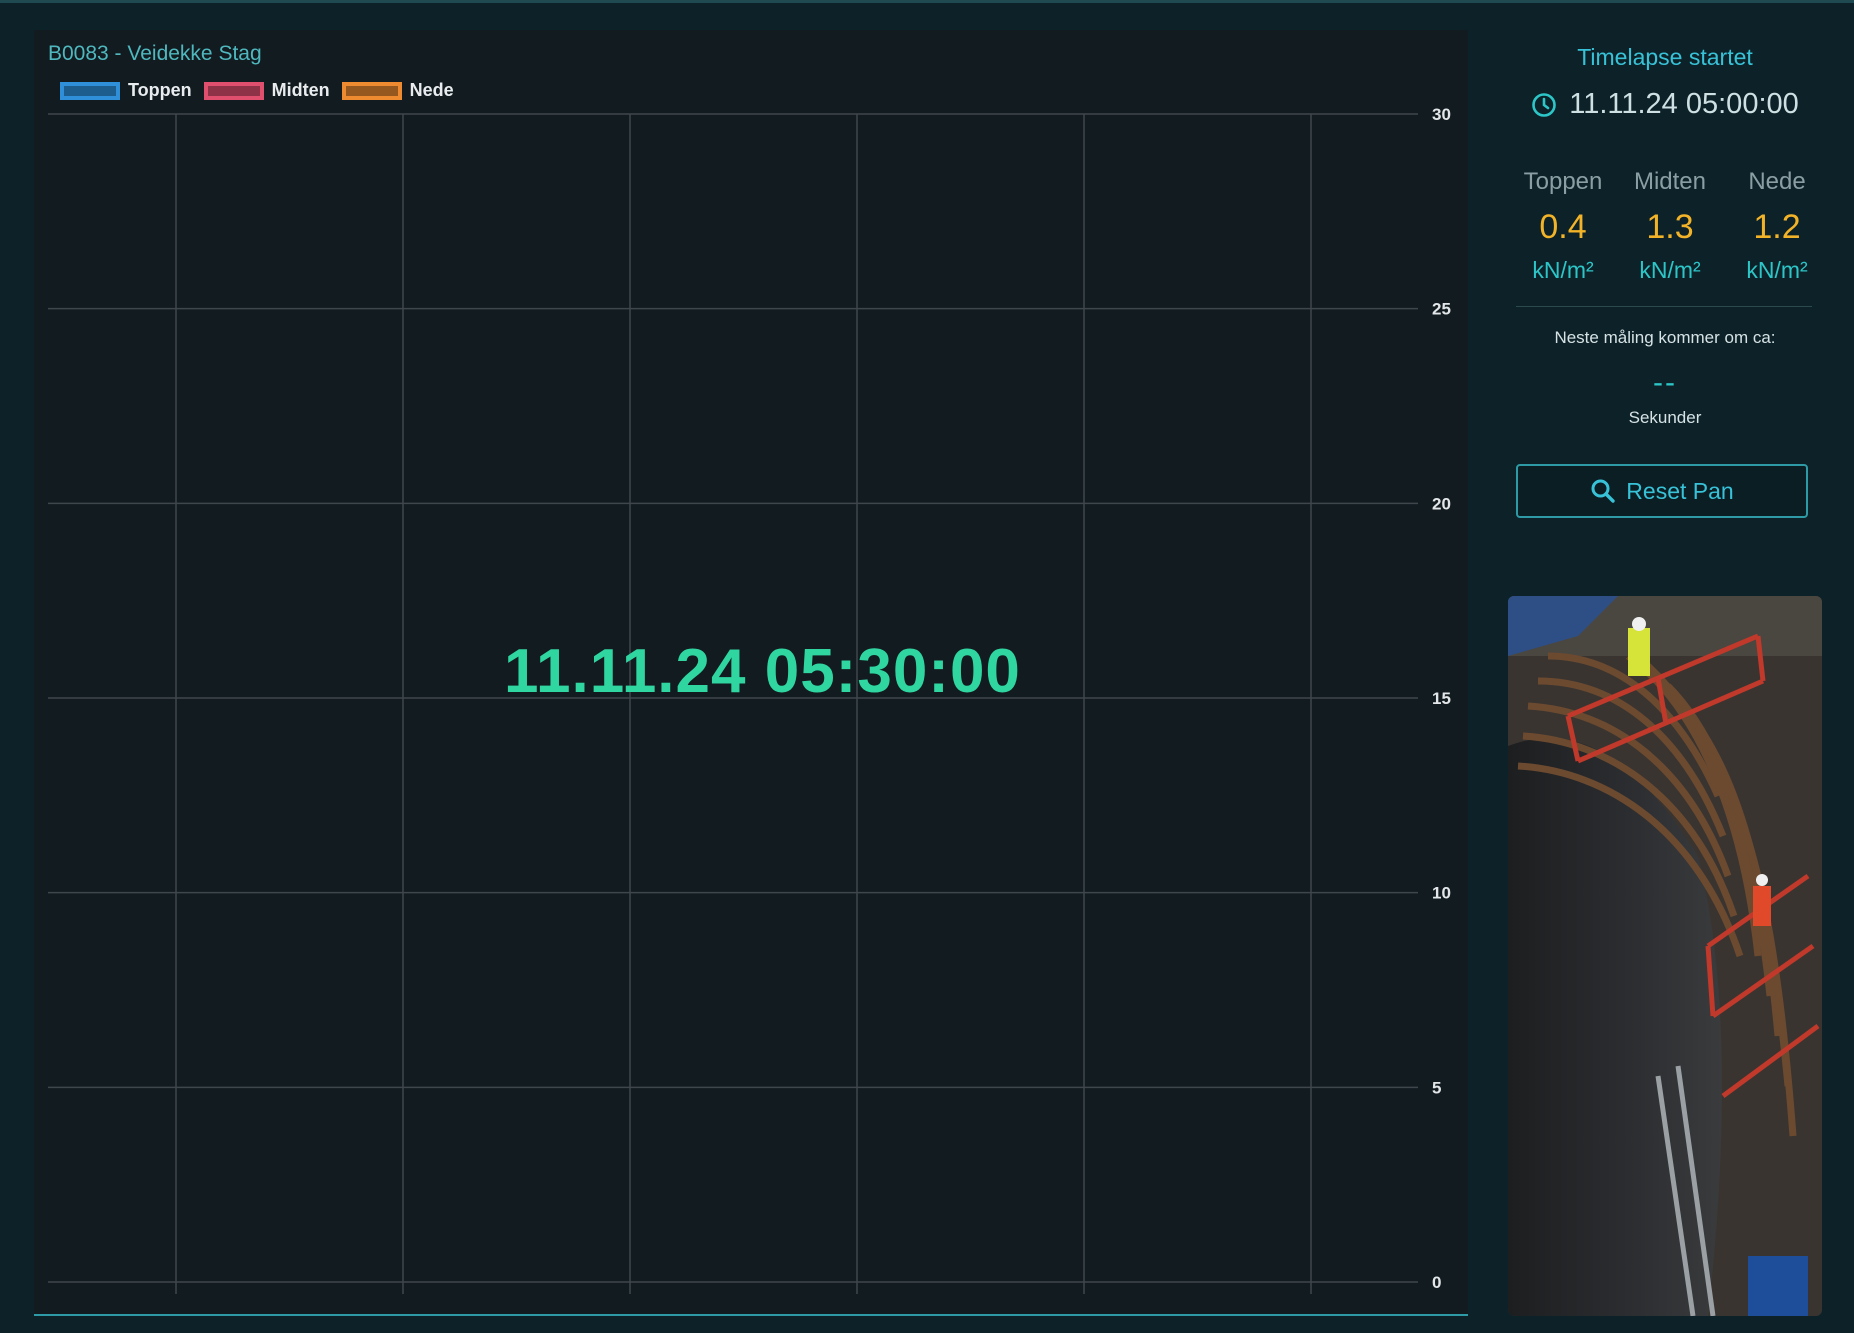 The height and width of the screenshot is (1333, 1854). I want to click on legend-item-toppen: Toppen, so click(126, 90).